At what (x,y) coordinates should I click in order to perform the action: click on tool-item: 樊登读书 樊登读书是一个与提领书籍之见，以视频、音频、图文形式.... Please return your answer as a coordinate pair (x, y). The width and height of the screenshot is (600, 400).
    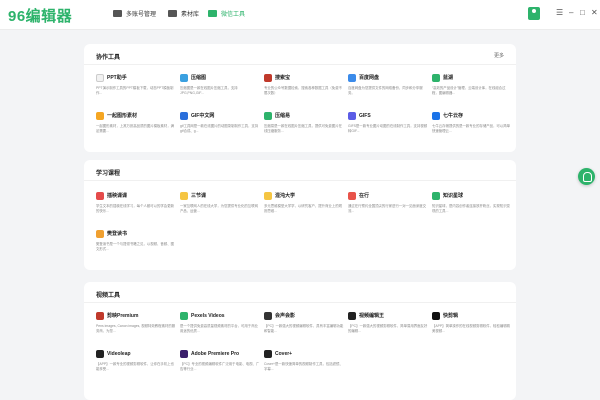
    Looking at the image, I should click on (136, 245).